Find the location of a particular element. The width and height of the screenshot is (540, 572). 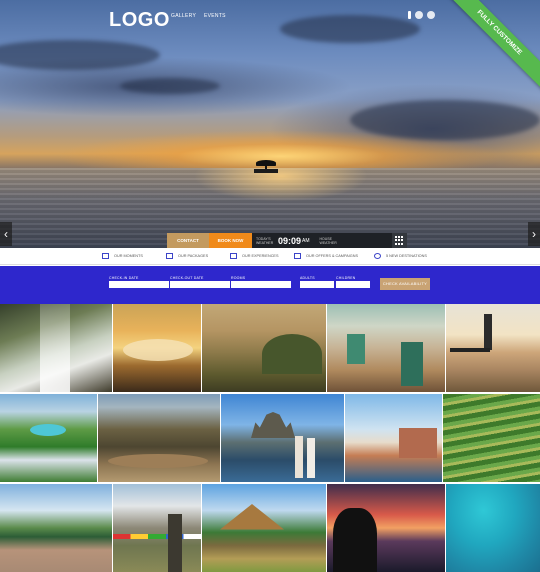

contact-button: CONTACT is located at coordinates (188, 240).